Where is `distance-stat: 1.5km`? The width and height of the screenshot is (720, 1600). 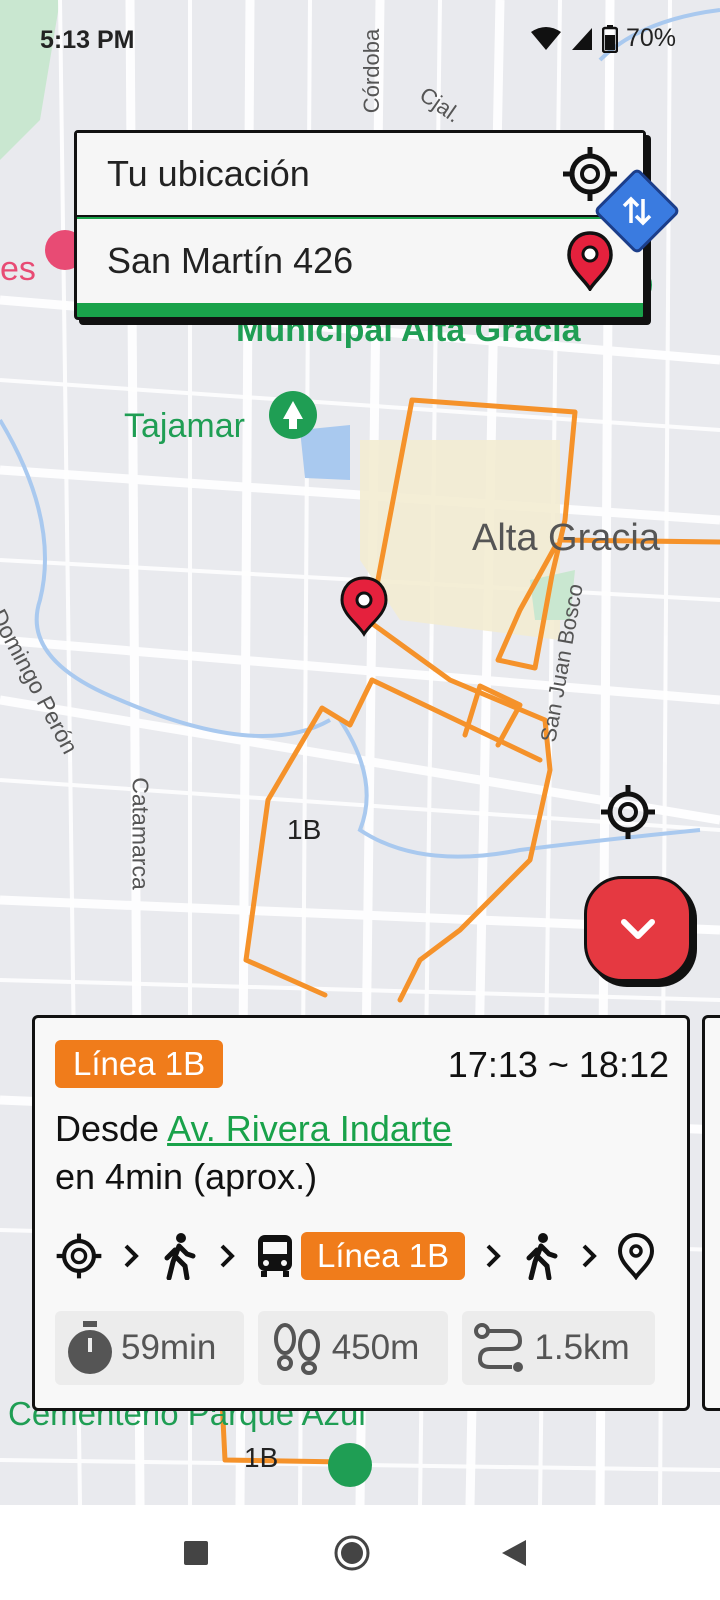
distance-stat: 1.5km is located at coordinates (558, 1348).